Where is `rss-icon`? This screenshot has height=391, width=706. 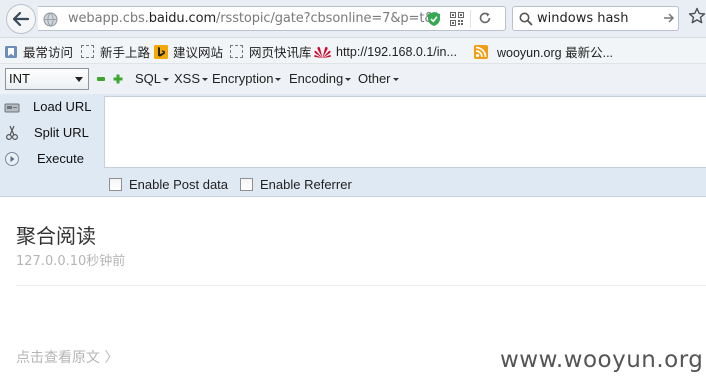
rss-icon is located at coordinates (481, 51).